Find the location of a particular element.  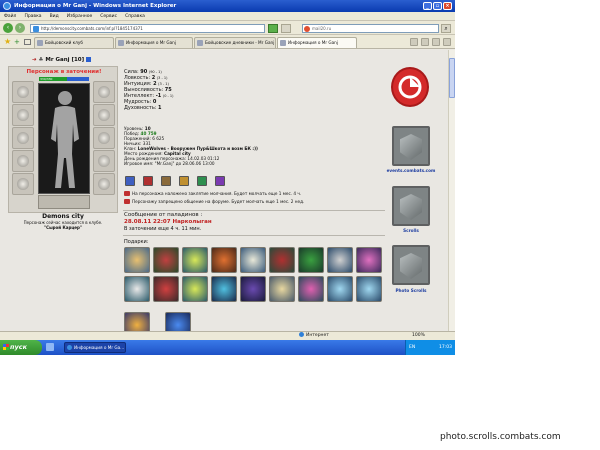

info-icon is located at coordinates (89, 59).